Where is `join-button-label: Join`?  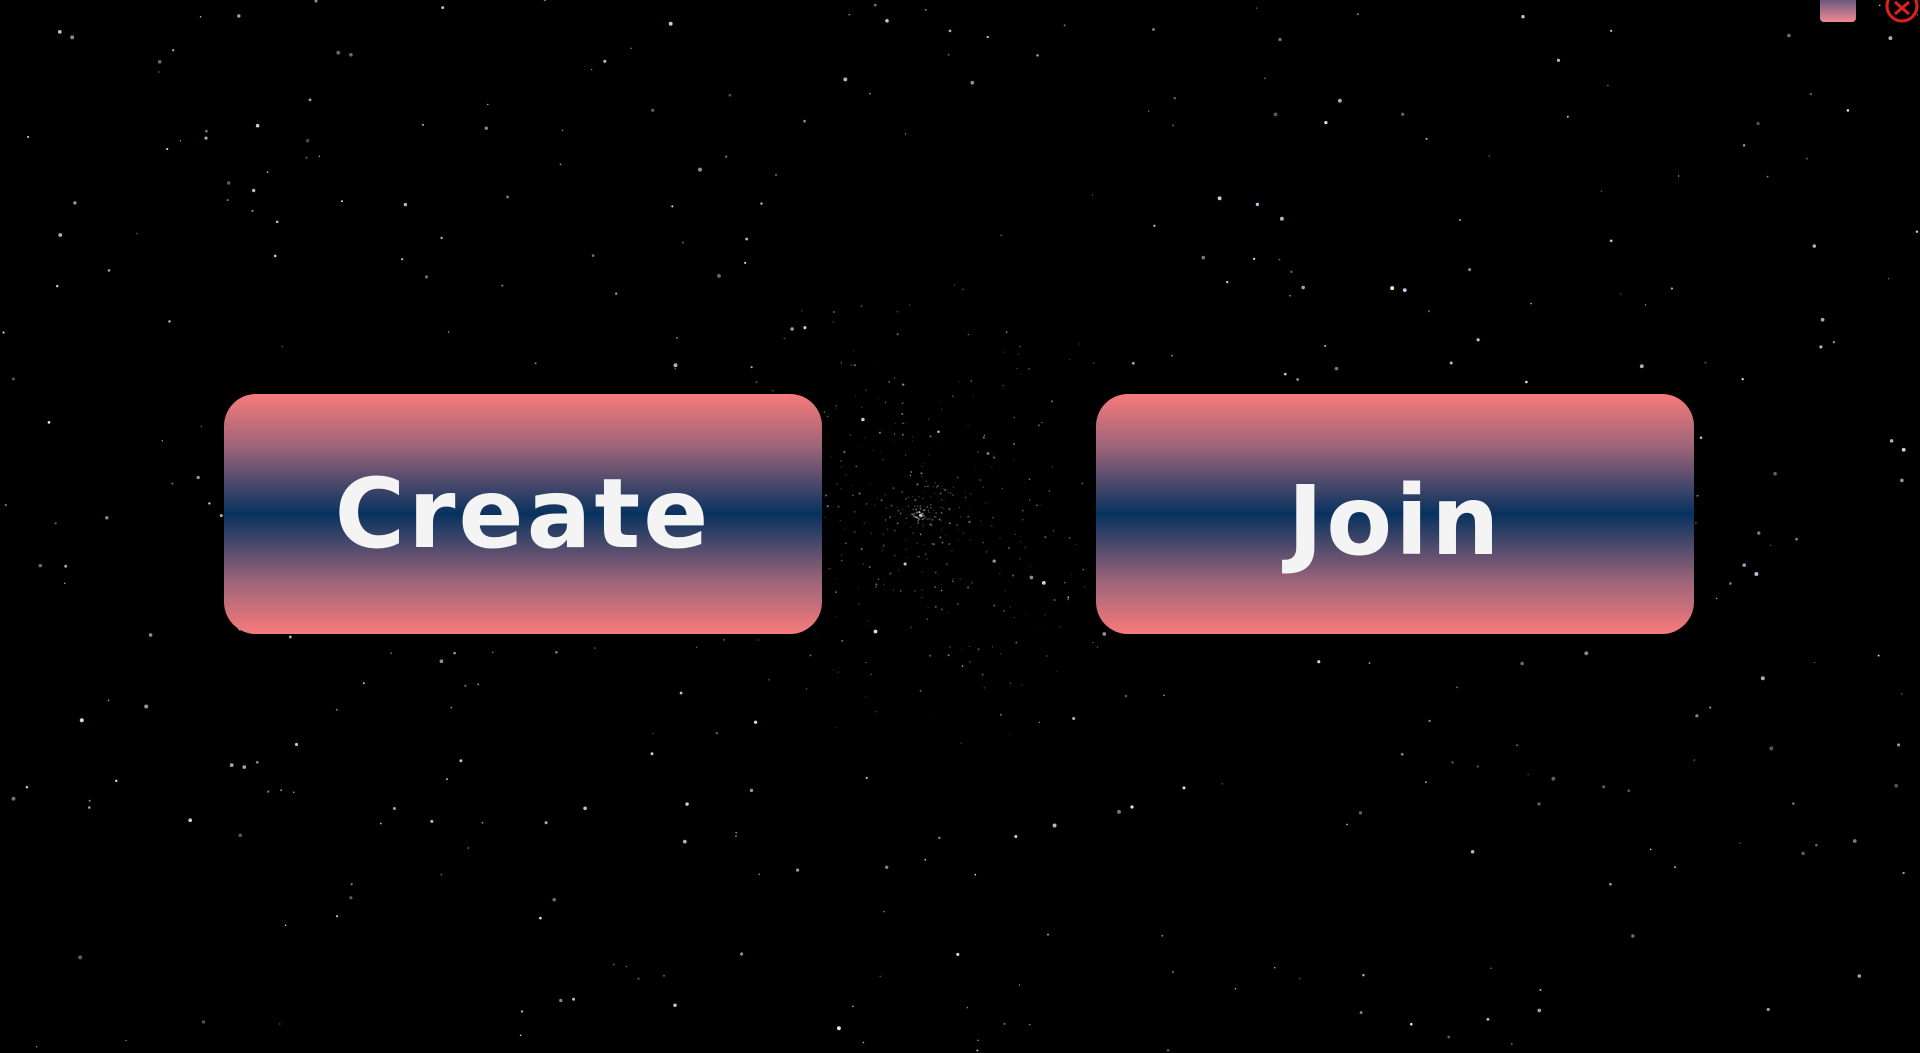
join-button-label: Join is located at coordinates (1395, 521).